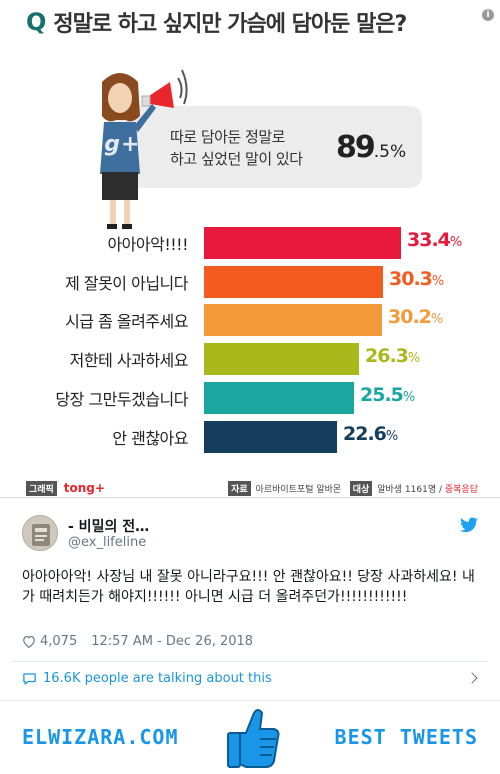  I want to click on bar-row: 시급 좀 올려주세요 30.2%, so click(250, 320).